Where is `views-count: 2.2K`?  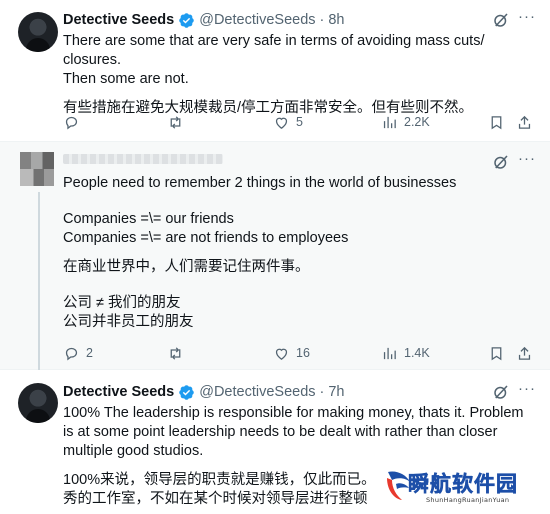 views-count: 2.2K is located at coordinates (417, 122).